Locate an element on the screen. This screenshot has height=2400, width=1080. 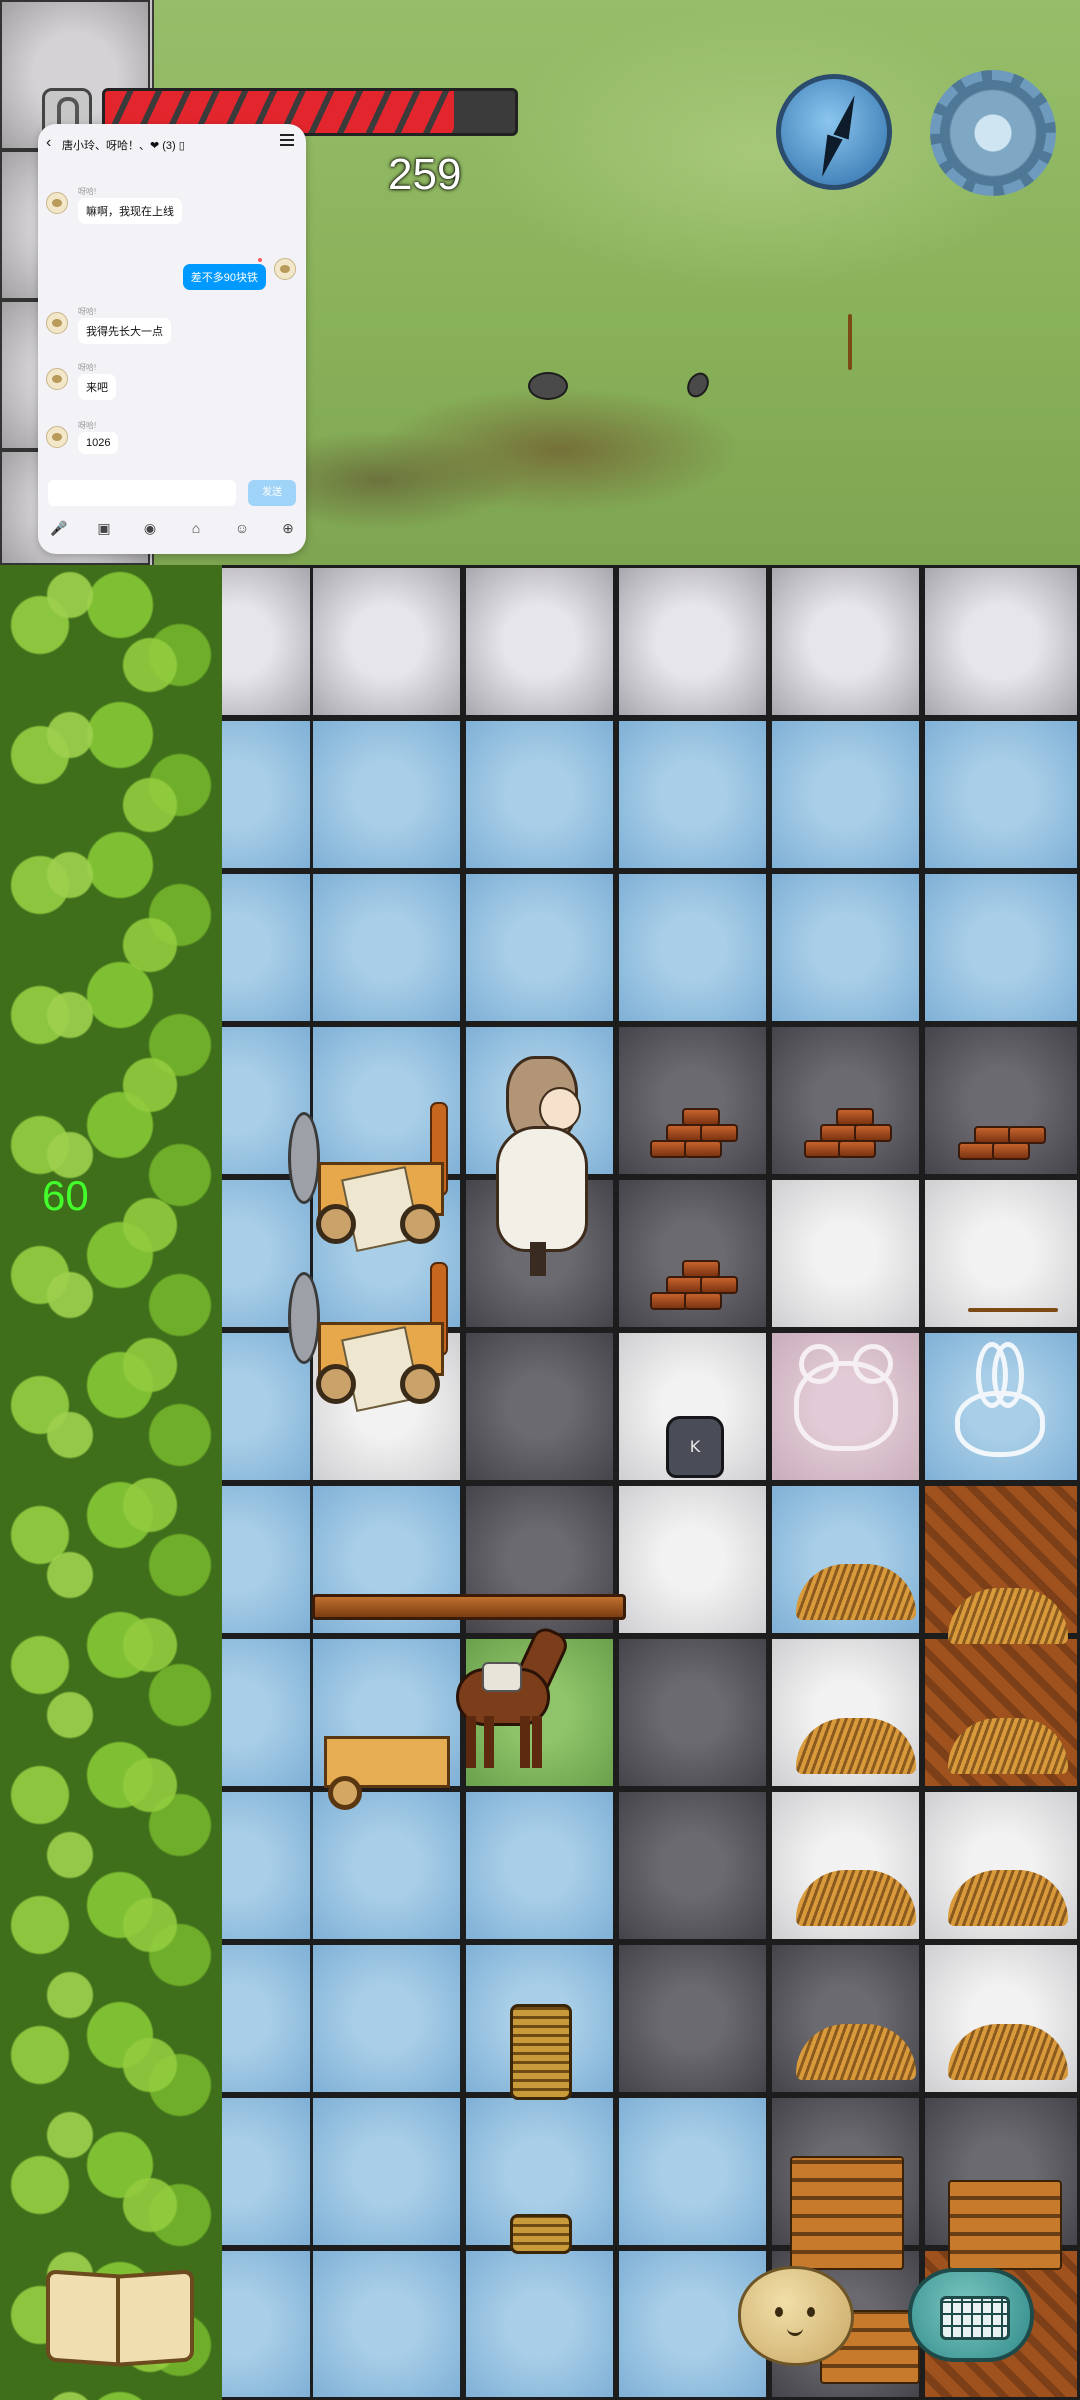
compass-icon is located at coordinates (834, 132).